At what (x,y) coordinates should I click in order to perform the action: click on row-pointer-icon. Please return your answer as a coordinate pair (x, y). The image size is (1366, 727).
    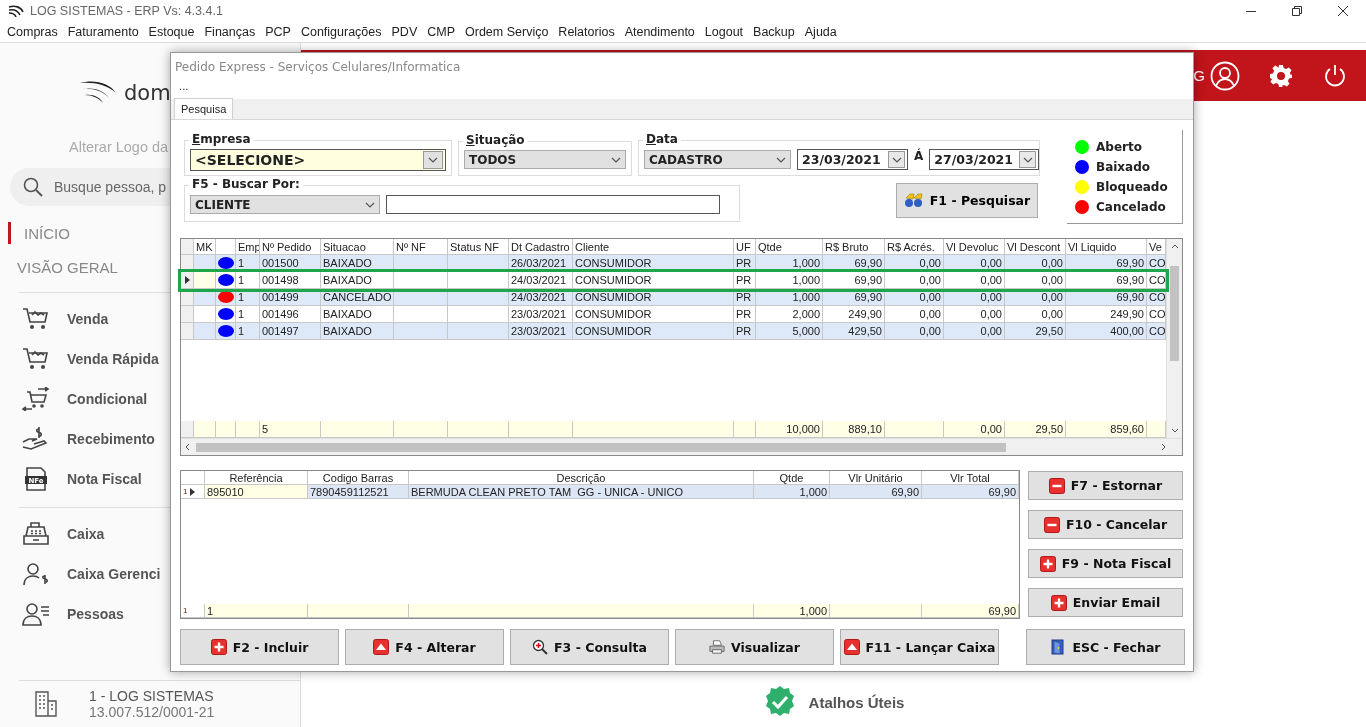
    Looking at the image, I should click on (193, 491).